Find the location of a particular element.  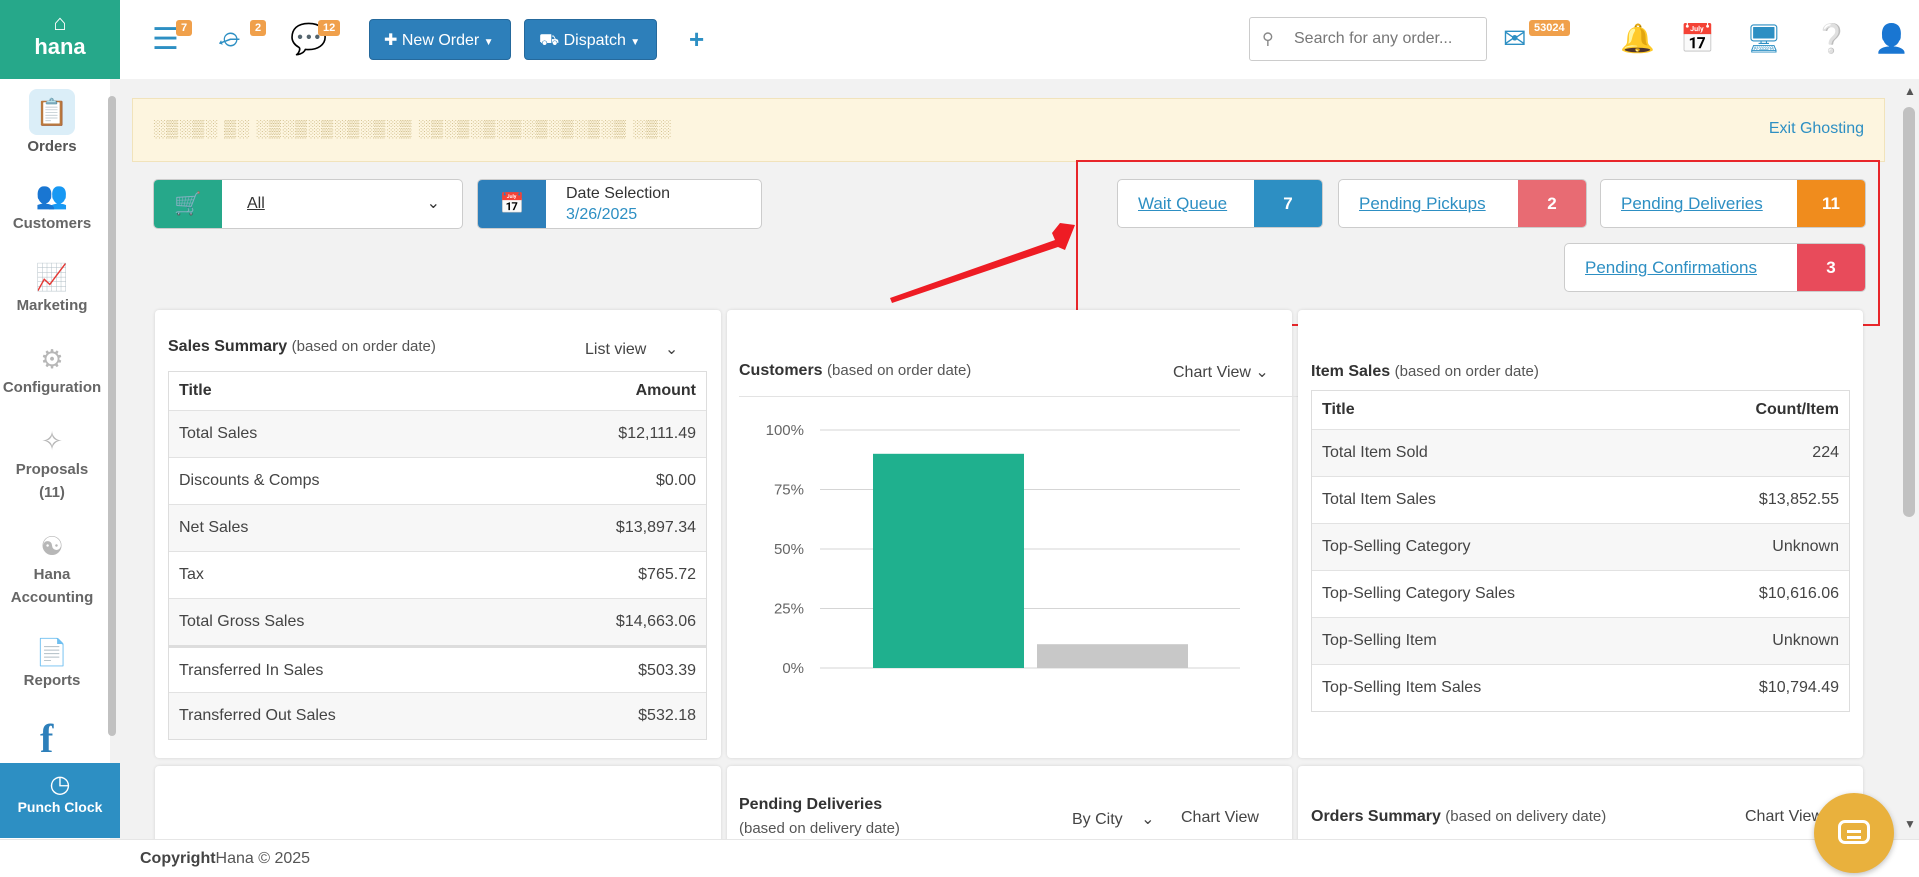

user-icon: 👤 is located at coordinates (1891, 38).